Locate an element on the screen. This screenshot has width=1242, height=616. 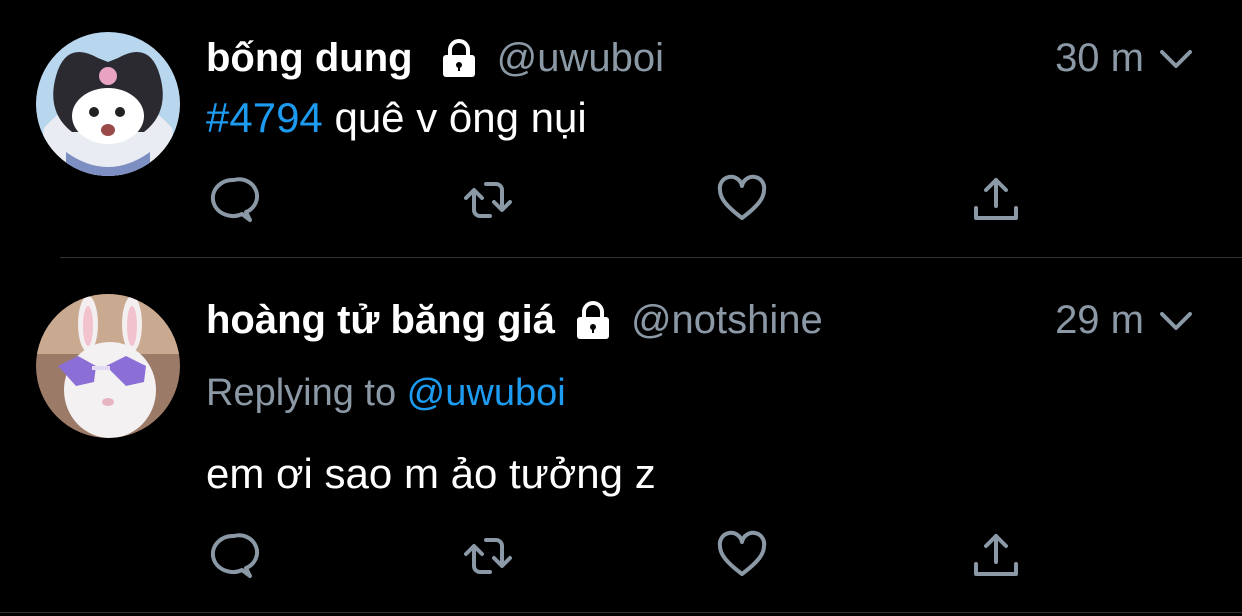
tweet-text: em ơi sao m ảo tưởng z is located at coordinates (431, 473).